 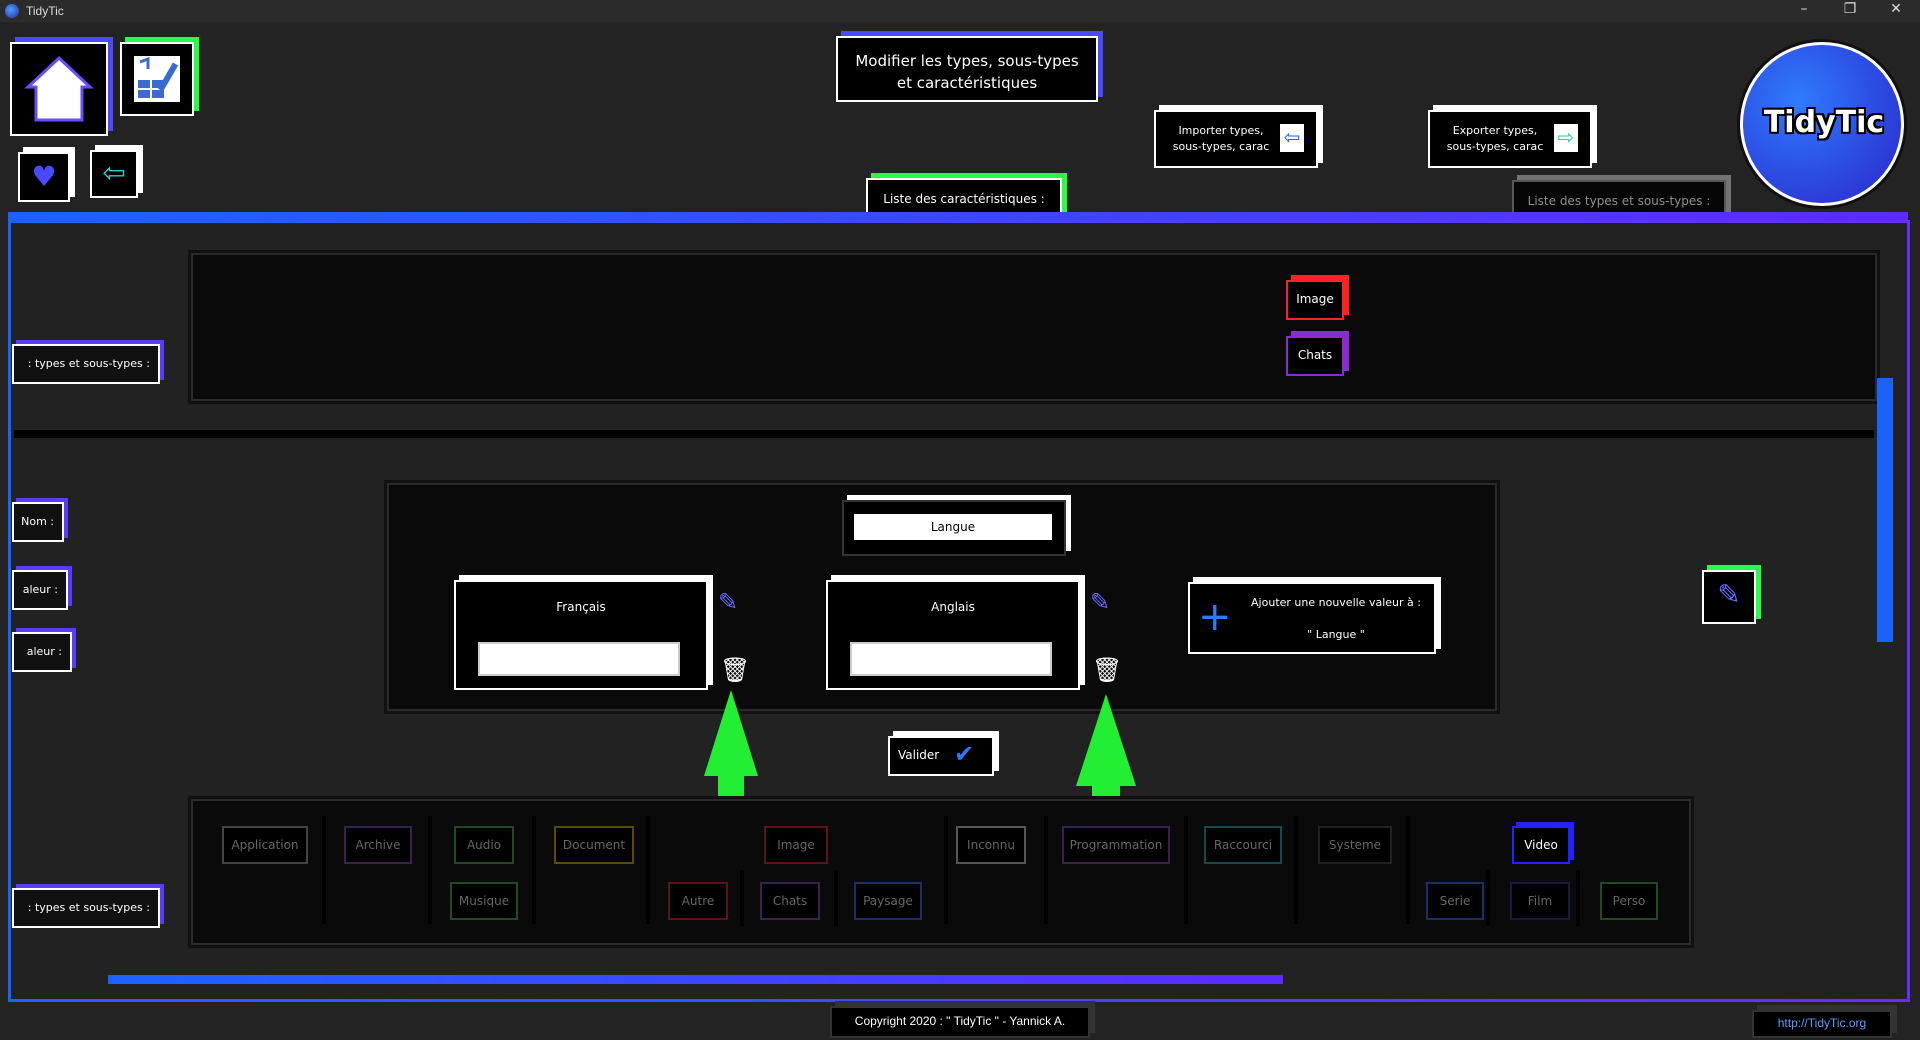 I want to click on website-link-box: http://TidyTic.org, so click(x=1822, y=1024).